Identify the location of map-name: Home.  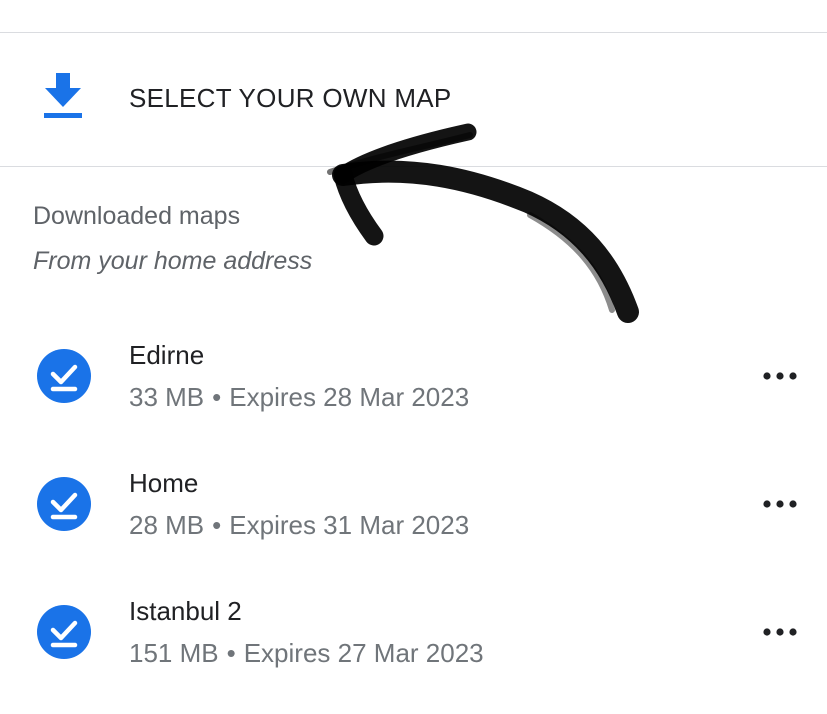
(164, 483).